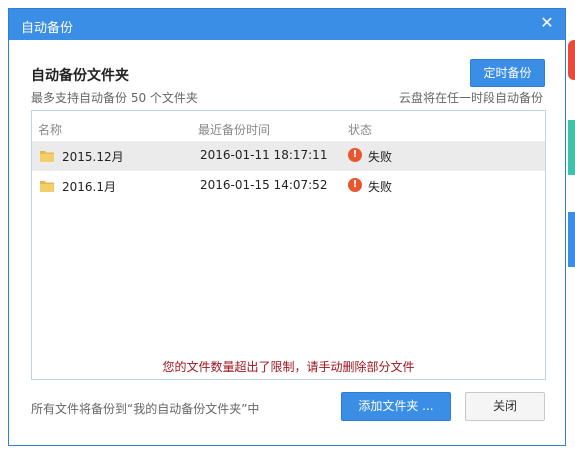  What do you see at coordinates (571, 60) in the screenshot?
I see `background-strip-red` at bounding box center [571, 60].